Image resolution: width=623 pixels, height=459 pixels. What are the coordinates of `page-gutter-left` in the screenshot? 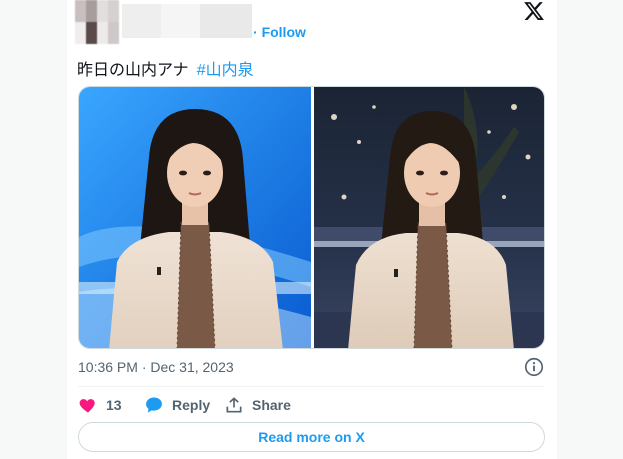 It's located at (33, 229).